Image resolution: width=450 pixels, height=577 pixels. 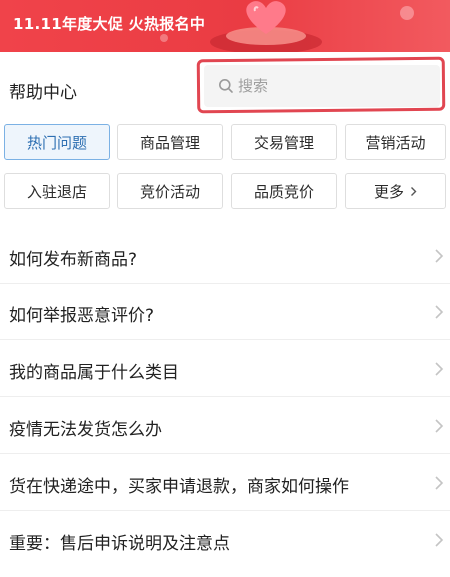 I want to click on category-label: 更多, so click(x=388, y=191).